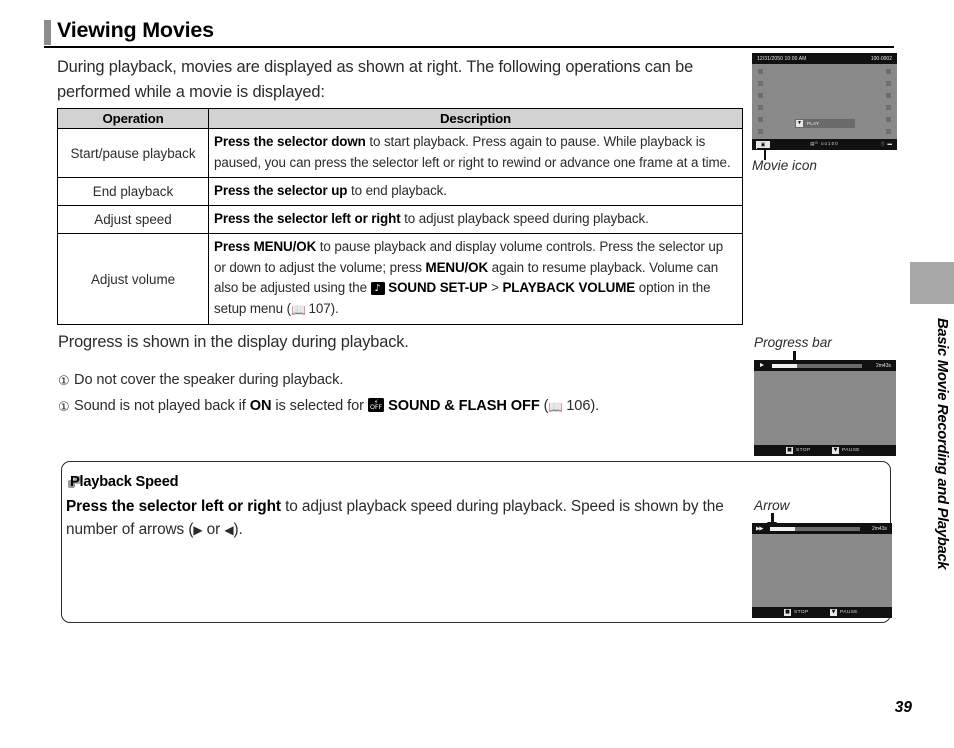 The image size is (954, 748). Describe the element at coordinates (903, 707) in the screenshot. I see `page-number: 39` at that location.